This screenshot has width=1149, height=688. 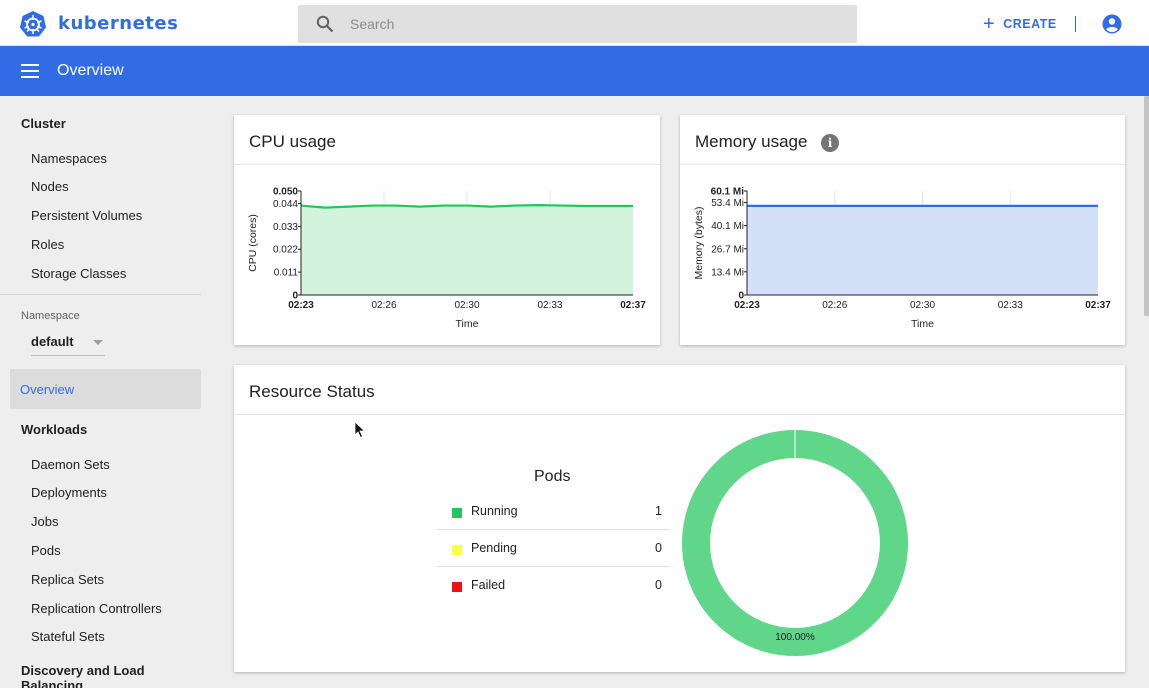 I want to click on donut-ring-running, so click(x=795, y=543).